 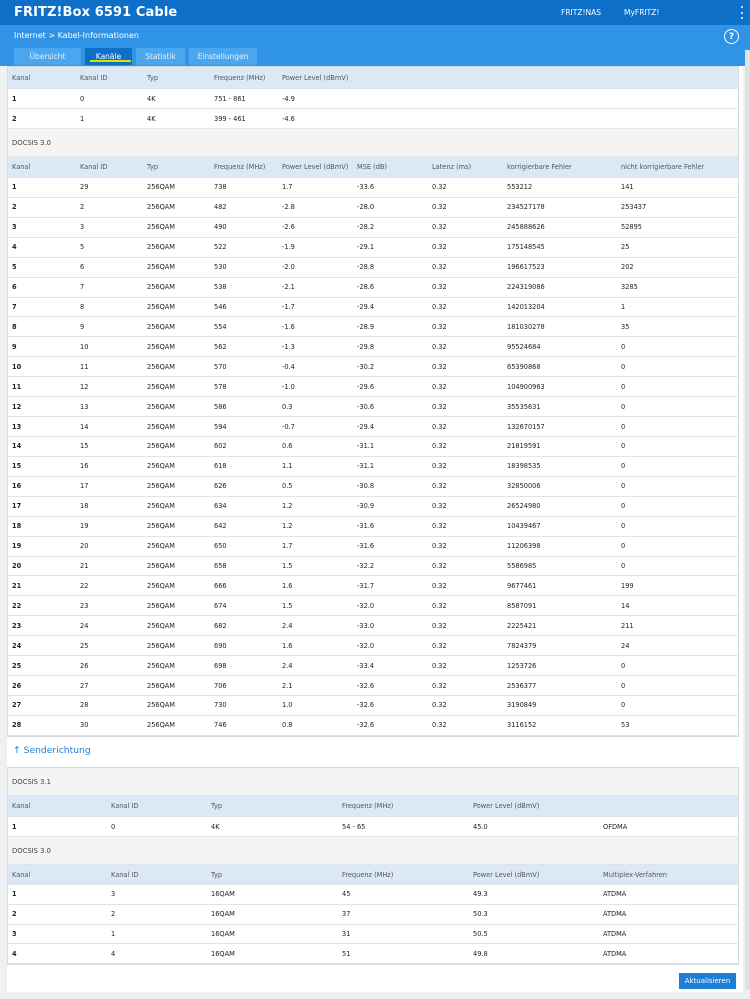 I want to click on table-cell: 21, so click(x=84, y=565).